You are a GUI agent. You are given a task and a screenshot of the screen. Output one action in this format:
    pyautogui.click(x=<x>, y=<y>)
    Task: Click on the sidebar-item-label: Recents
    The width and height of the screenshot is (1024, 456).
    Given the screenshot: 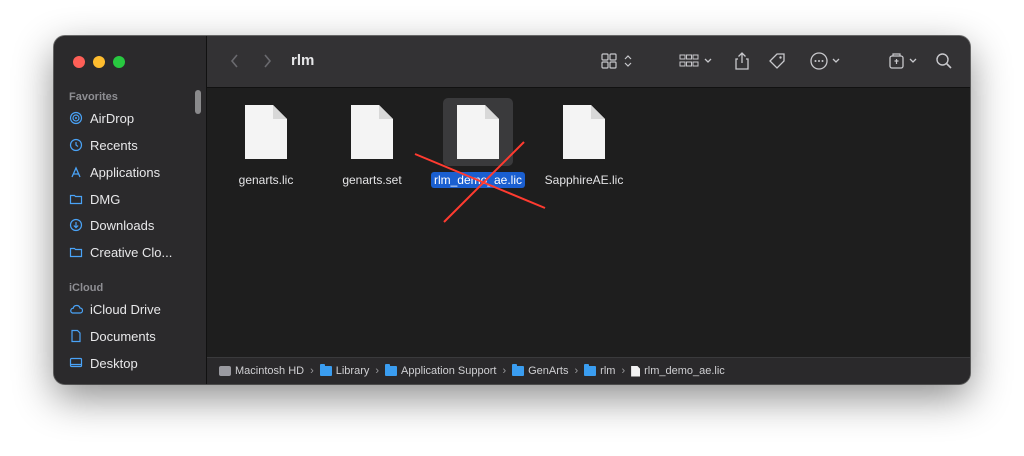 What is the action you would take?
    pyautogui.click(x=114, y=145)
    